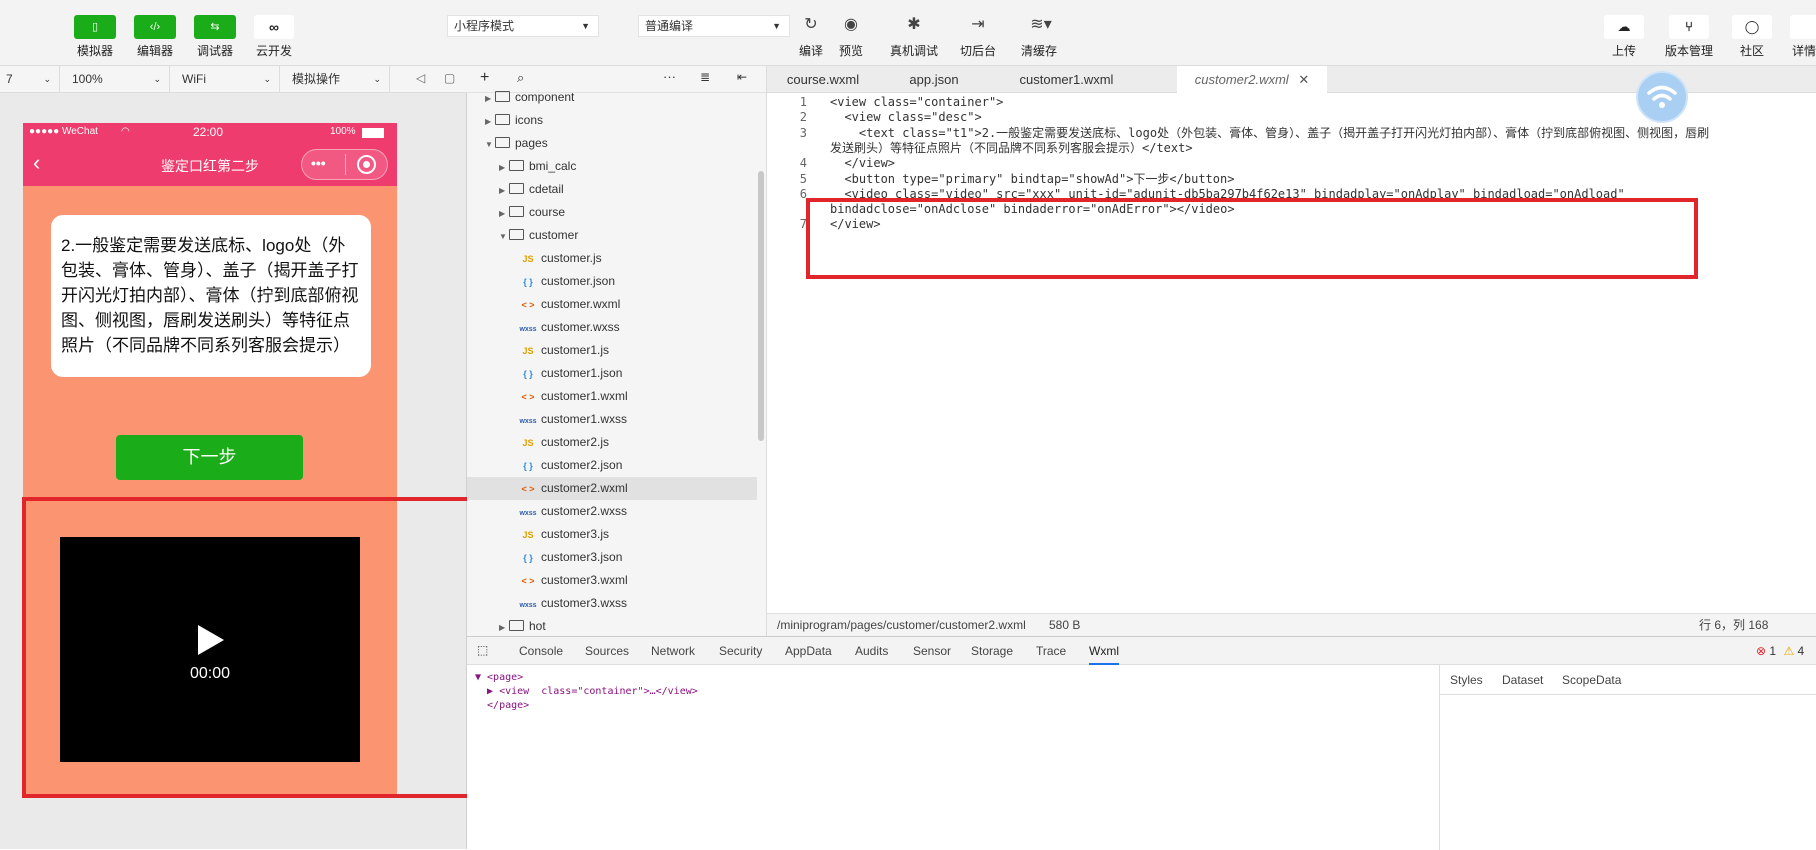  Describe the element at coordinates (547, 212) in the screenshot. I see `tree-item-label: course` at that location.